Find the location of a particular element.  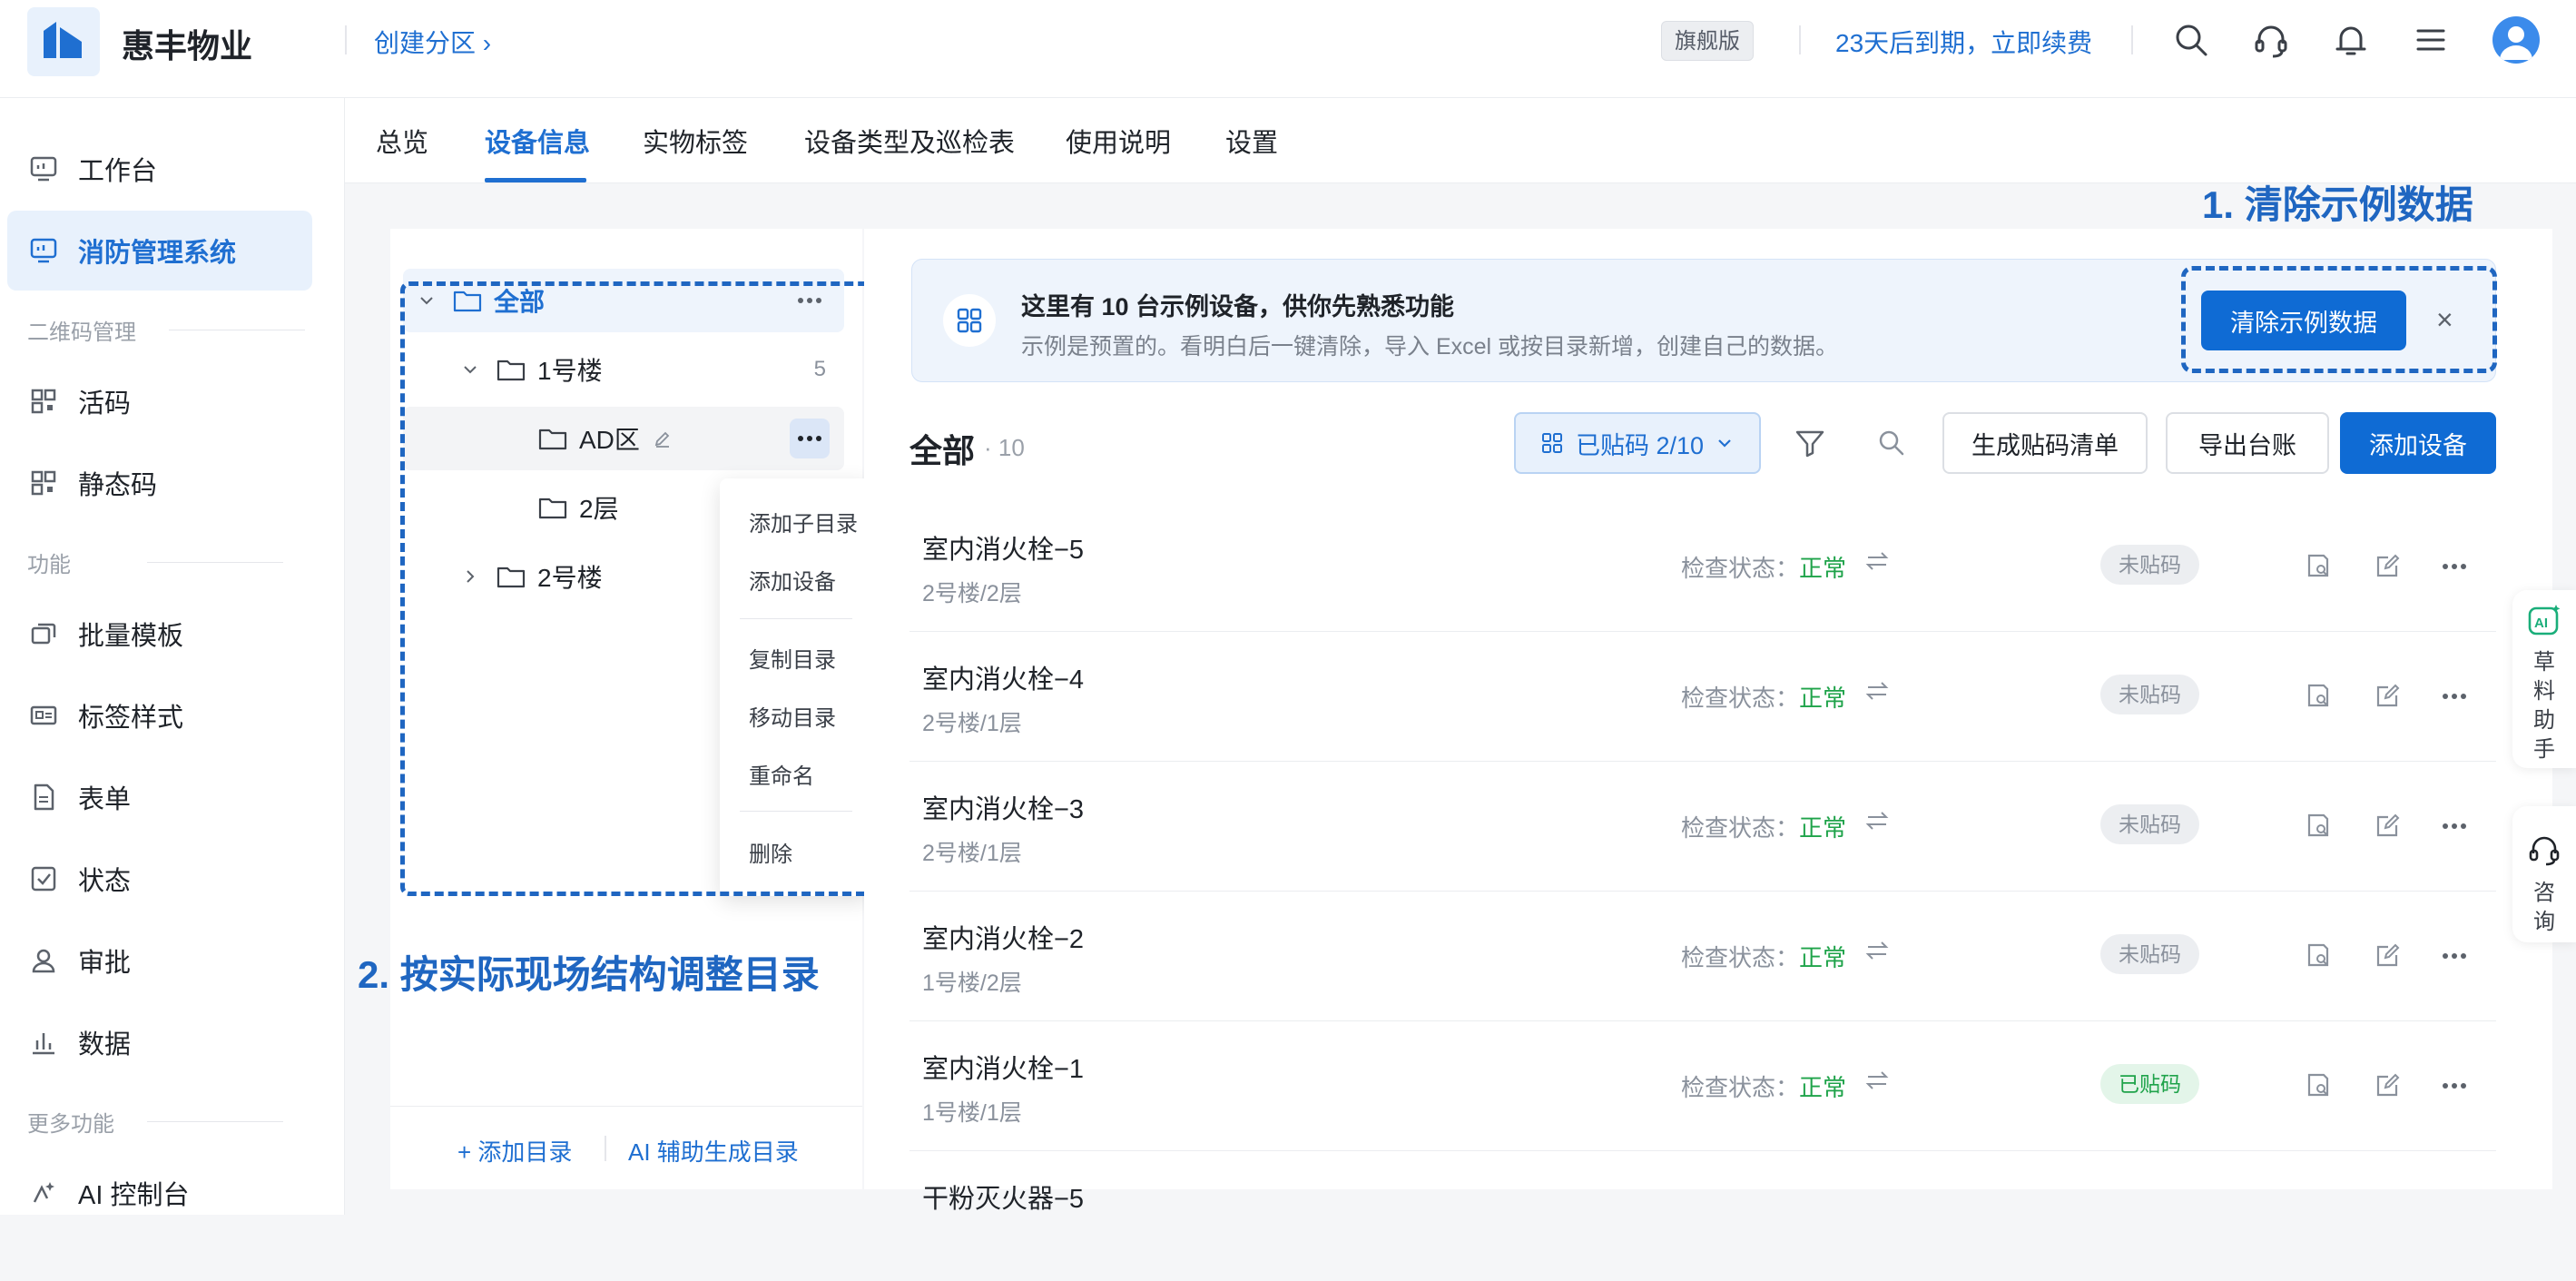

device-name: 室内消火栓−5 is located at coordinates (1003, 547).